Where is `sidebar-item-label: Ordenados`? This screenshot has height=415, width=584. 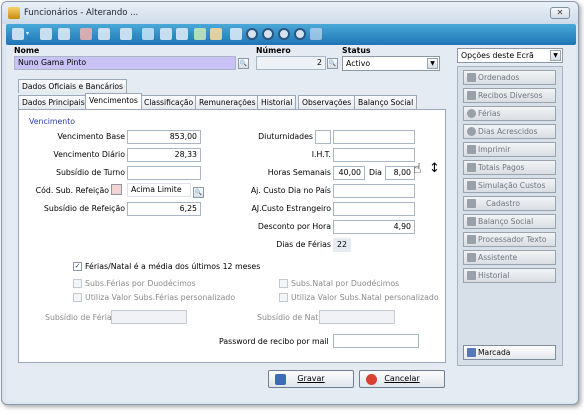
sidebar-item-label: Ordenados is located at coordinates (499, 77).